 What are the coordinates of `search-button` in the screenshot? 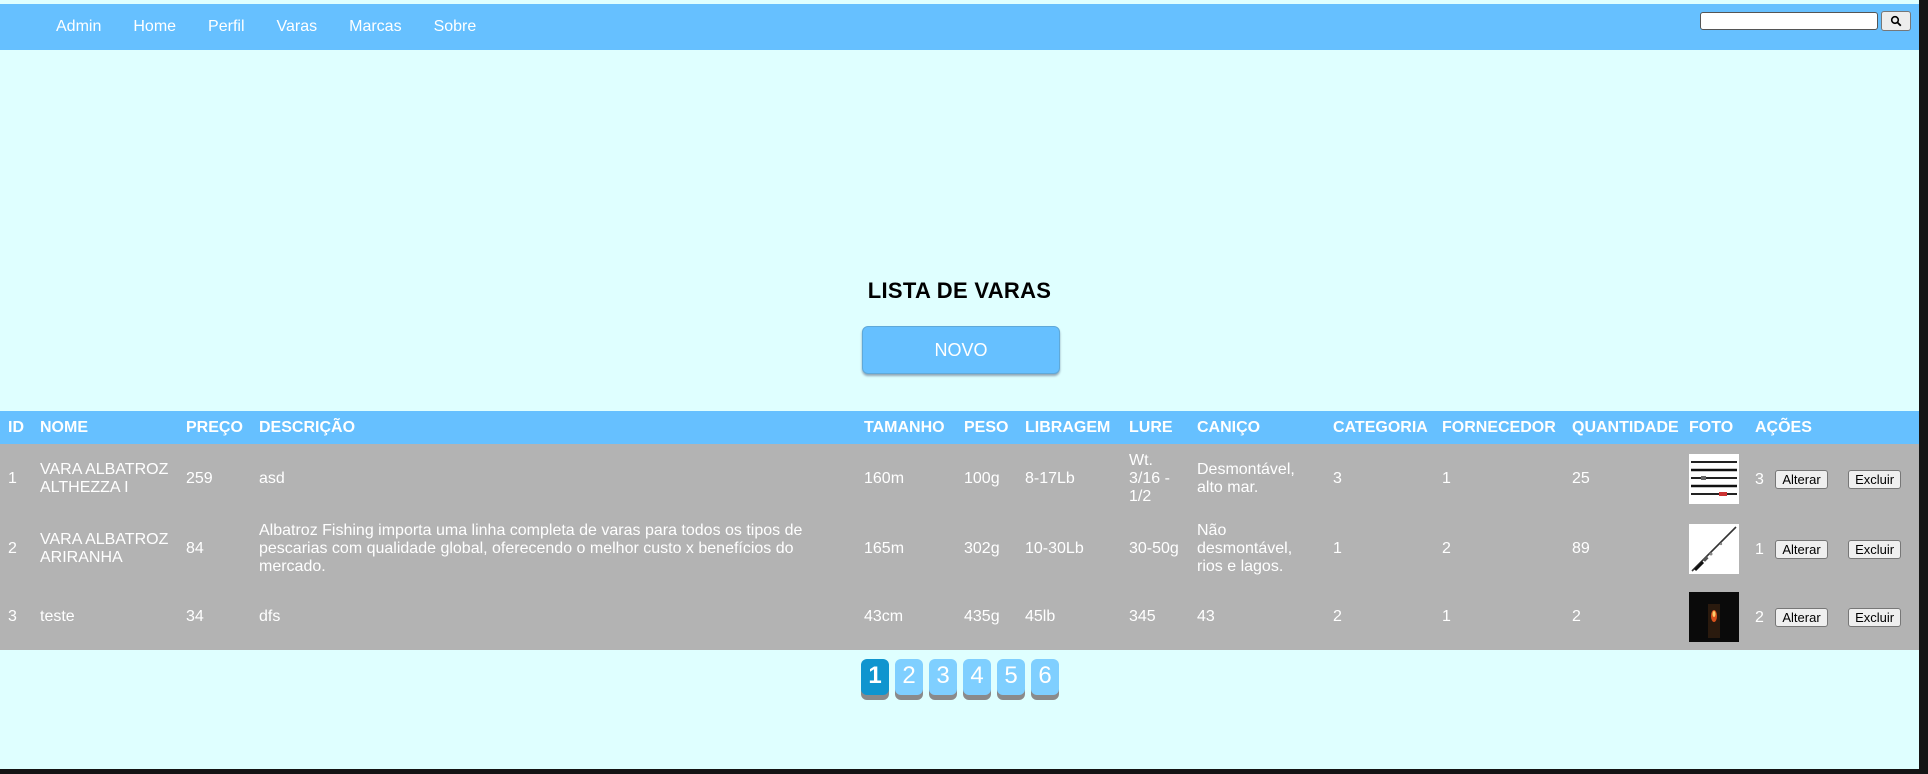 It's located at (1896, 21).